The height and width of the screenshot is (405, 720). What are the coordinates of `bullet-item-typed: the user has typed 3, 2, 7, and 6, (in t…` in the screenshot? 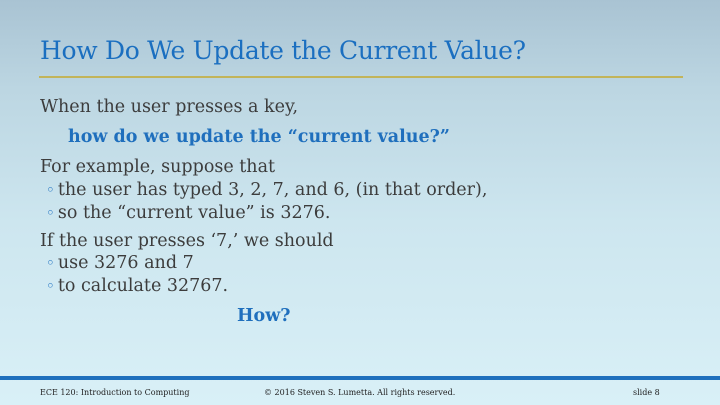 It's located at (266, 190).